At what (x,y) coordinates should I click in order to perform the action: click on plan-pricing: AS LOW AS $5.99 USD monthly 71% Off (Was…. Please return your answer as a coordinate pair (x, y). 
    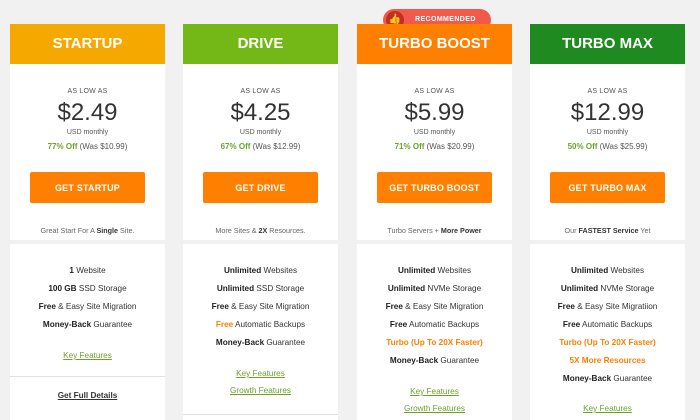
    Looking at the image, I should click on (434, 152).